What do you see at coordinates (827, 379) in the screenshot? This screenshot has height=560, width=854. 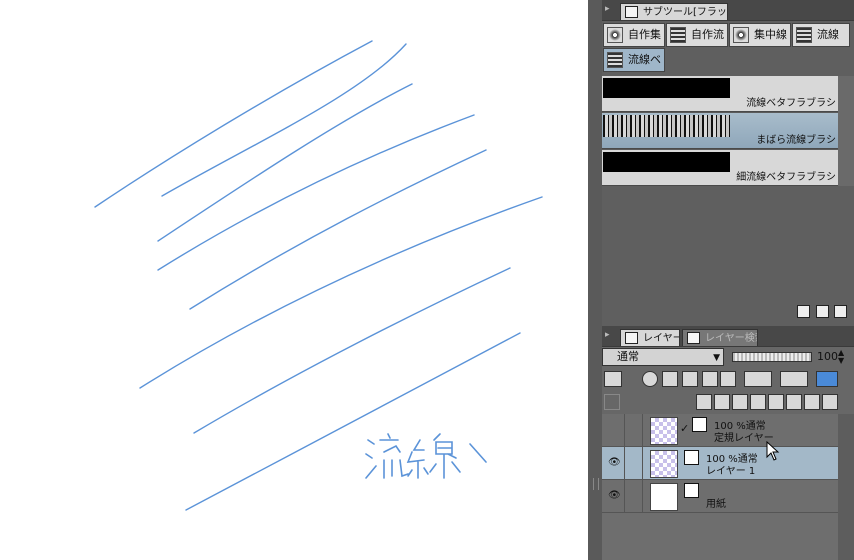 I see `layer-color-icon` at bounding box center [827, 379].